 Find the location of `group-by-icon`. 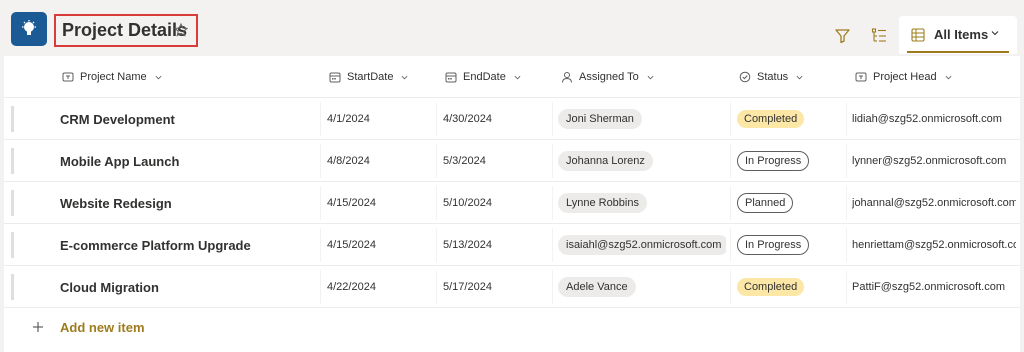

group-by-icon is located at coordinates (879, 35).